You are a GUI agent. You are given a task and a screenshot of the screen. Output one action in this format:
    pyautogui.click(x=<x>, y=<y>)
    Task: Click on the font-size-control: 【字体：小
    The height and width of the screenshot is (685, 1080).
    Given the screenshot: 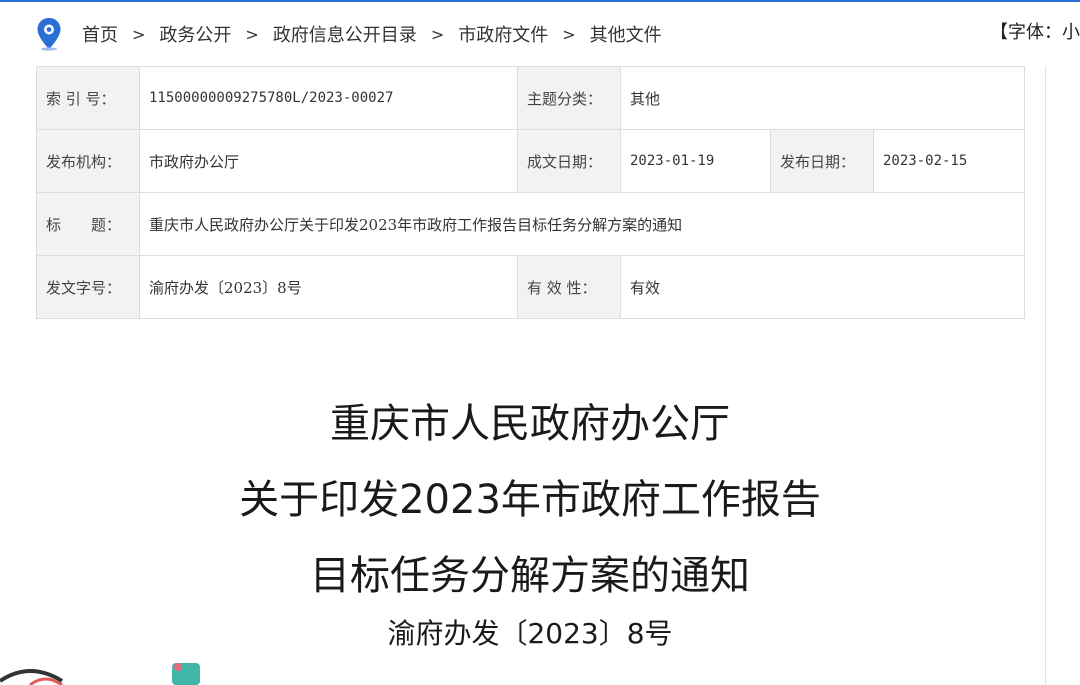 What is the action you would take?
    pyautogui.click(x=1035, y=31)
    